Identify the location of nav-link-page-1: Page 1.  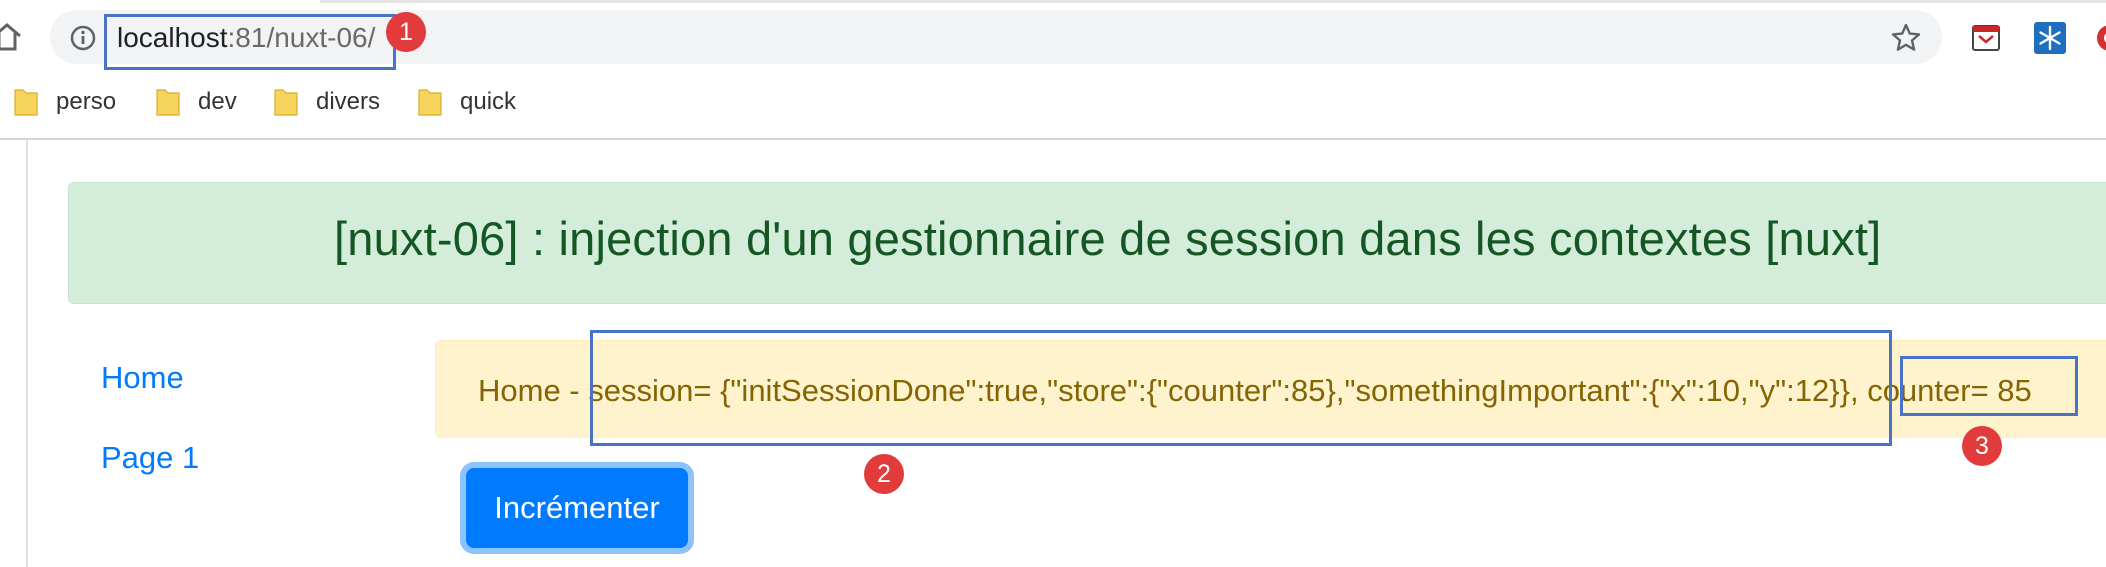
(150, 458).